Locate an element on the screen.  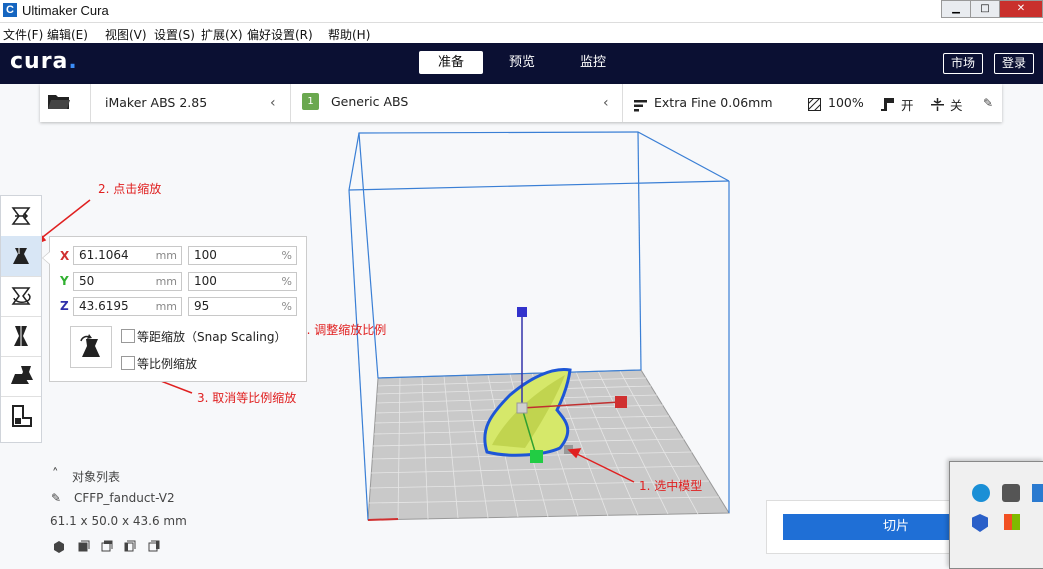
system-tray-popup is located at coordinates (996, 515).